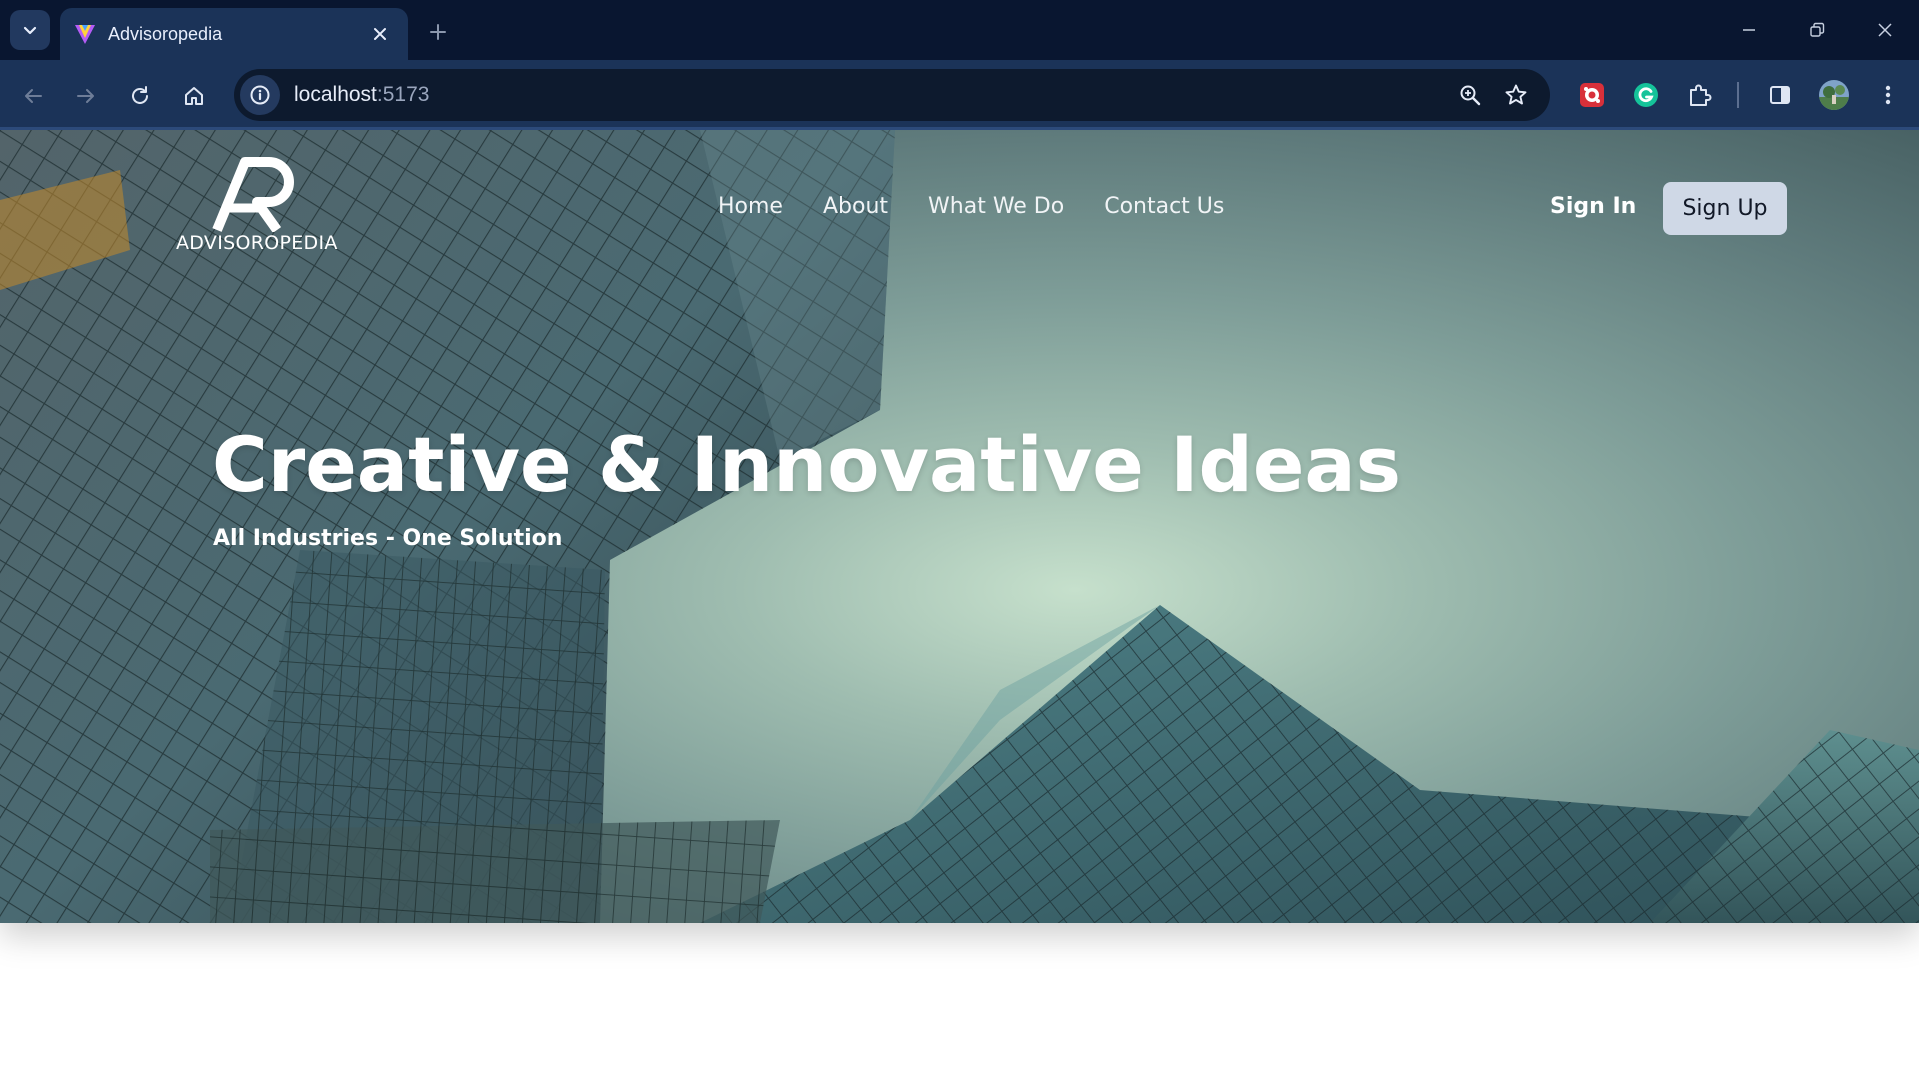 The height and width of the screenshot is (1074, 1919). Describe the element at coordinates (1700, 95) in the screenshot. I see `extensions-puzzle-icon` at that location.